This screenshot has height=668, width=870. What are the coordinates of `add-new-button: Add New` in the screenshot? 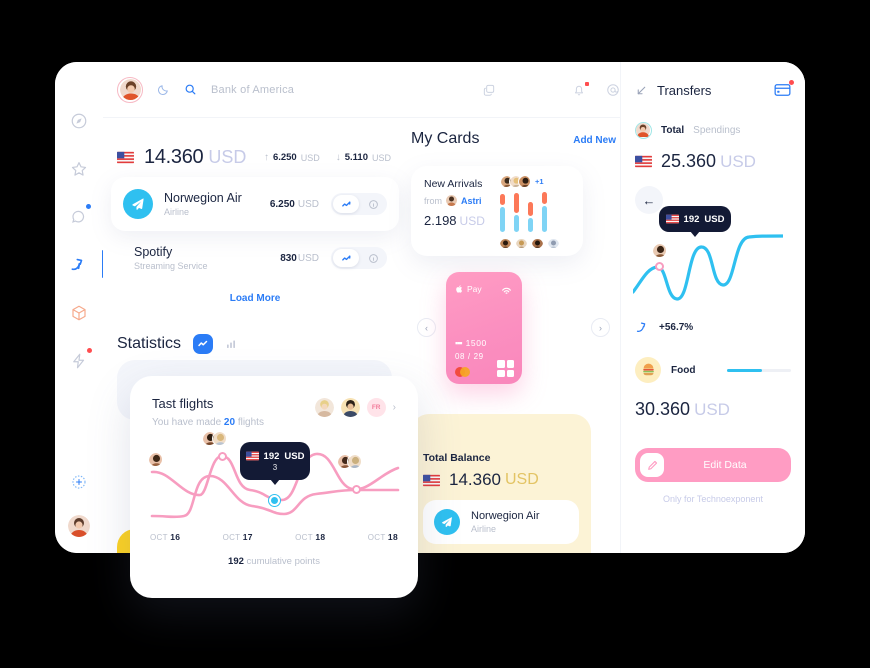 It's located at (594, 140).